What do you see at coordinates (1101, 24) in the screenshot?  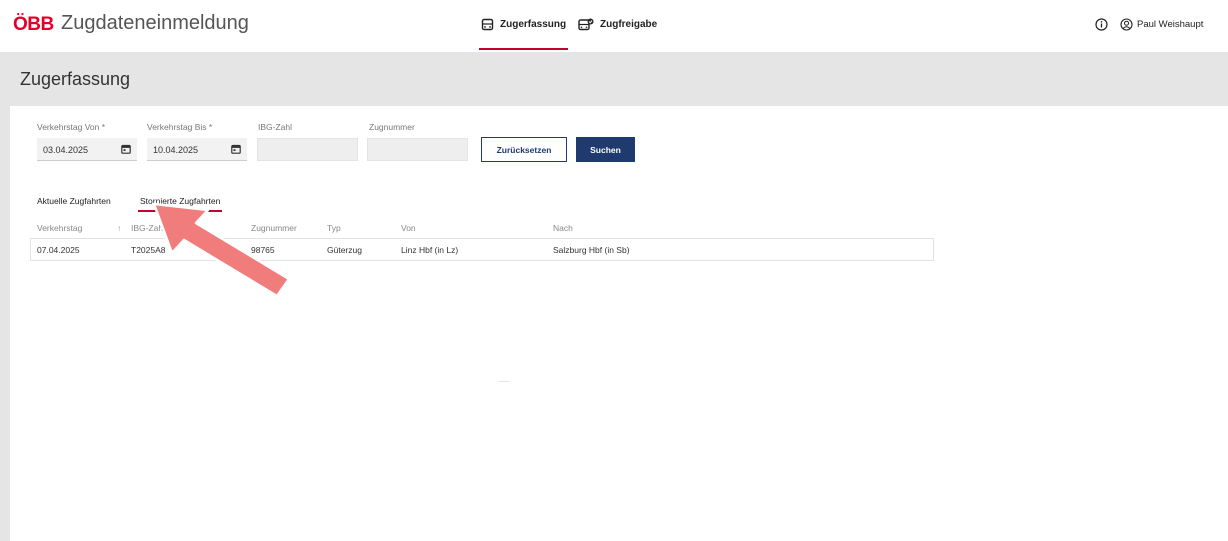 I see `info-icon` at bounding box center [1101, 24].